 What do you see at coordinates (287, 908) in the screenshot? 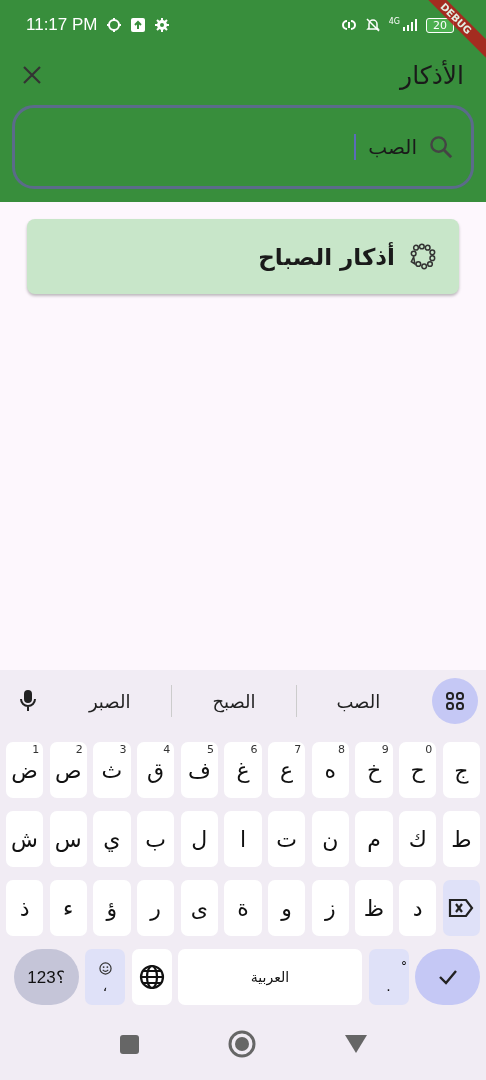
I see `keyboard-key: و` at bounding box center [287, 908].